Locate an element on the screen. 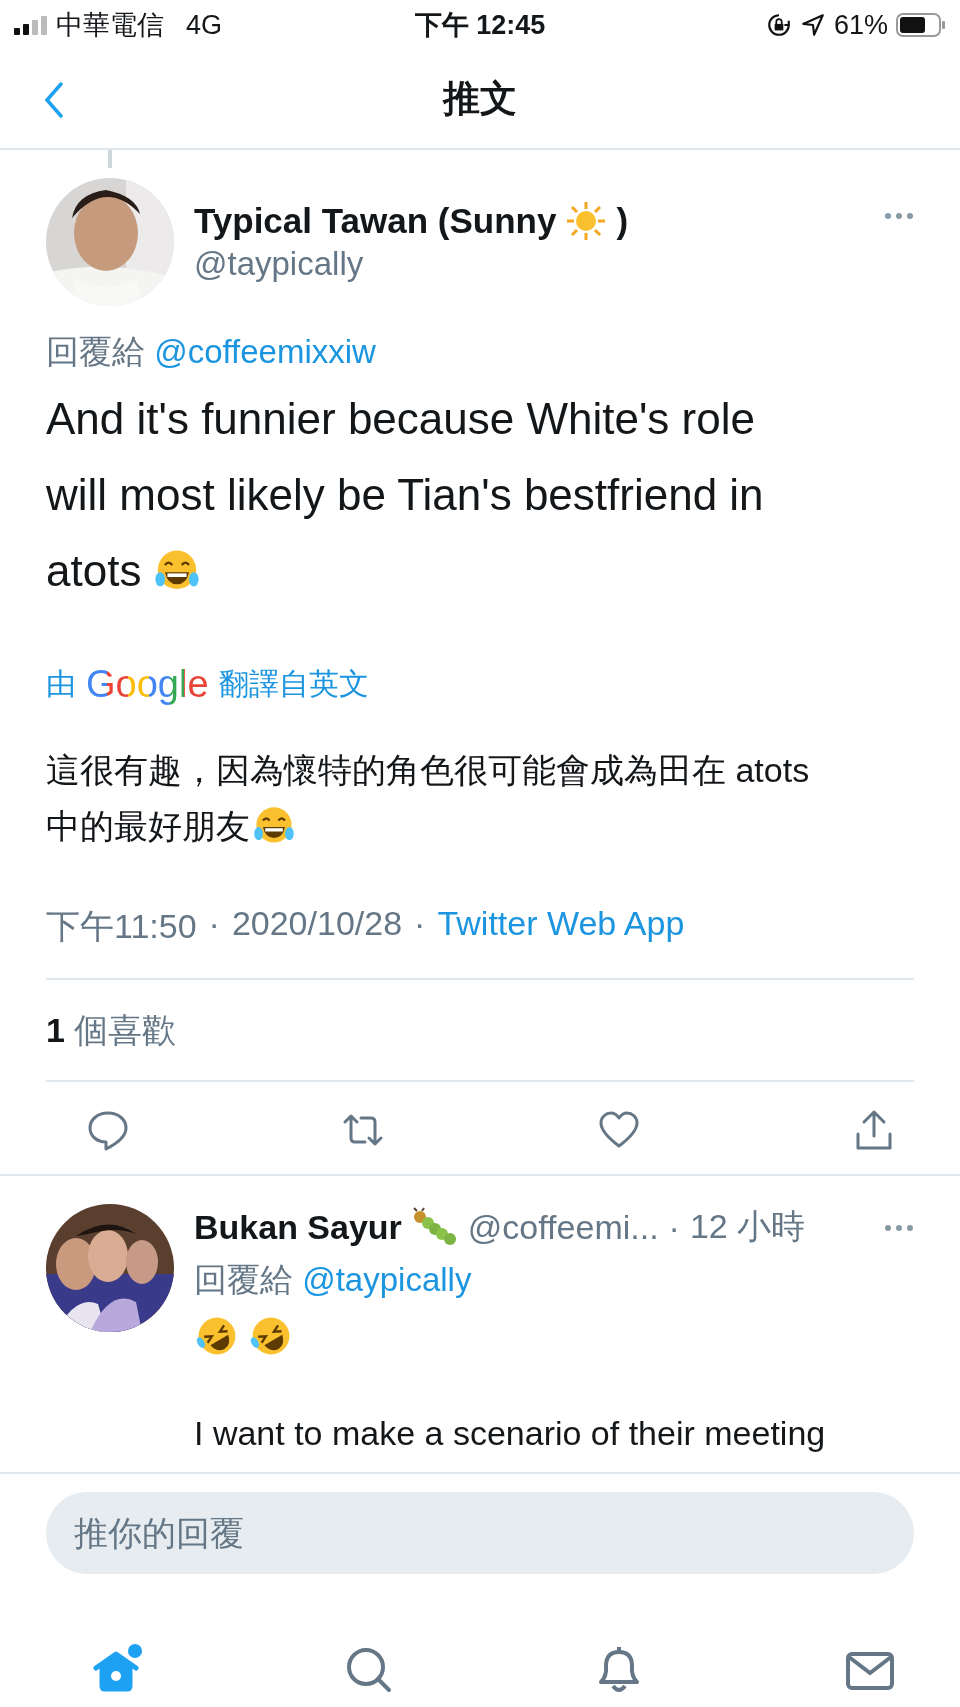  like-label: 個喜歡 is located at coordinates (125, 1030).